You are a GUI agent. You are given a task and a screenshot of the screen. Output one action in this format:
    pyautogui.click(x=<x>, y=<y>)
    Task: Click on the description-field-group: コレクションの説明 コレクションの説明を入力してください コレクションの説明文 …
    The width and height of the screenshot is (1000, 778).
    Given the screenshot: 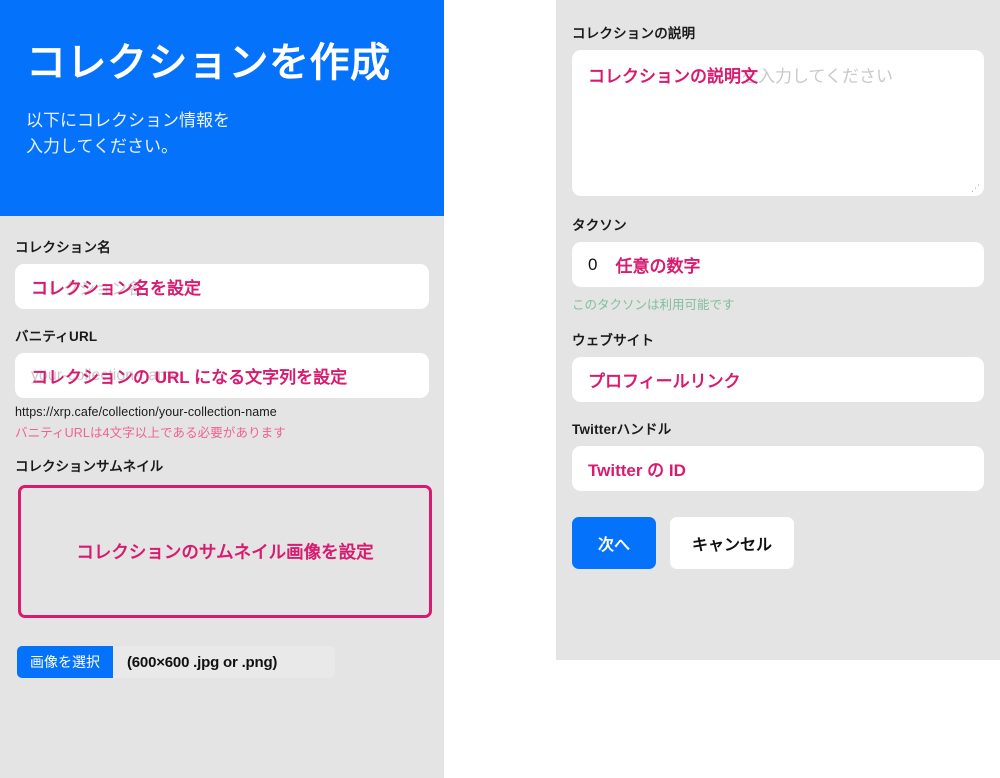 What is the action you would take?
    pyautogui.click(x=778, y=109)
    